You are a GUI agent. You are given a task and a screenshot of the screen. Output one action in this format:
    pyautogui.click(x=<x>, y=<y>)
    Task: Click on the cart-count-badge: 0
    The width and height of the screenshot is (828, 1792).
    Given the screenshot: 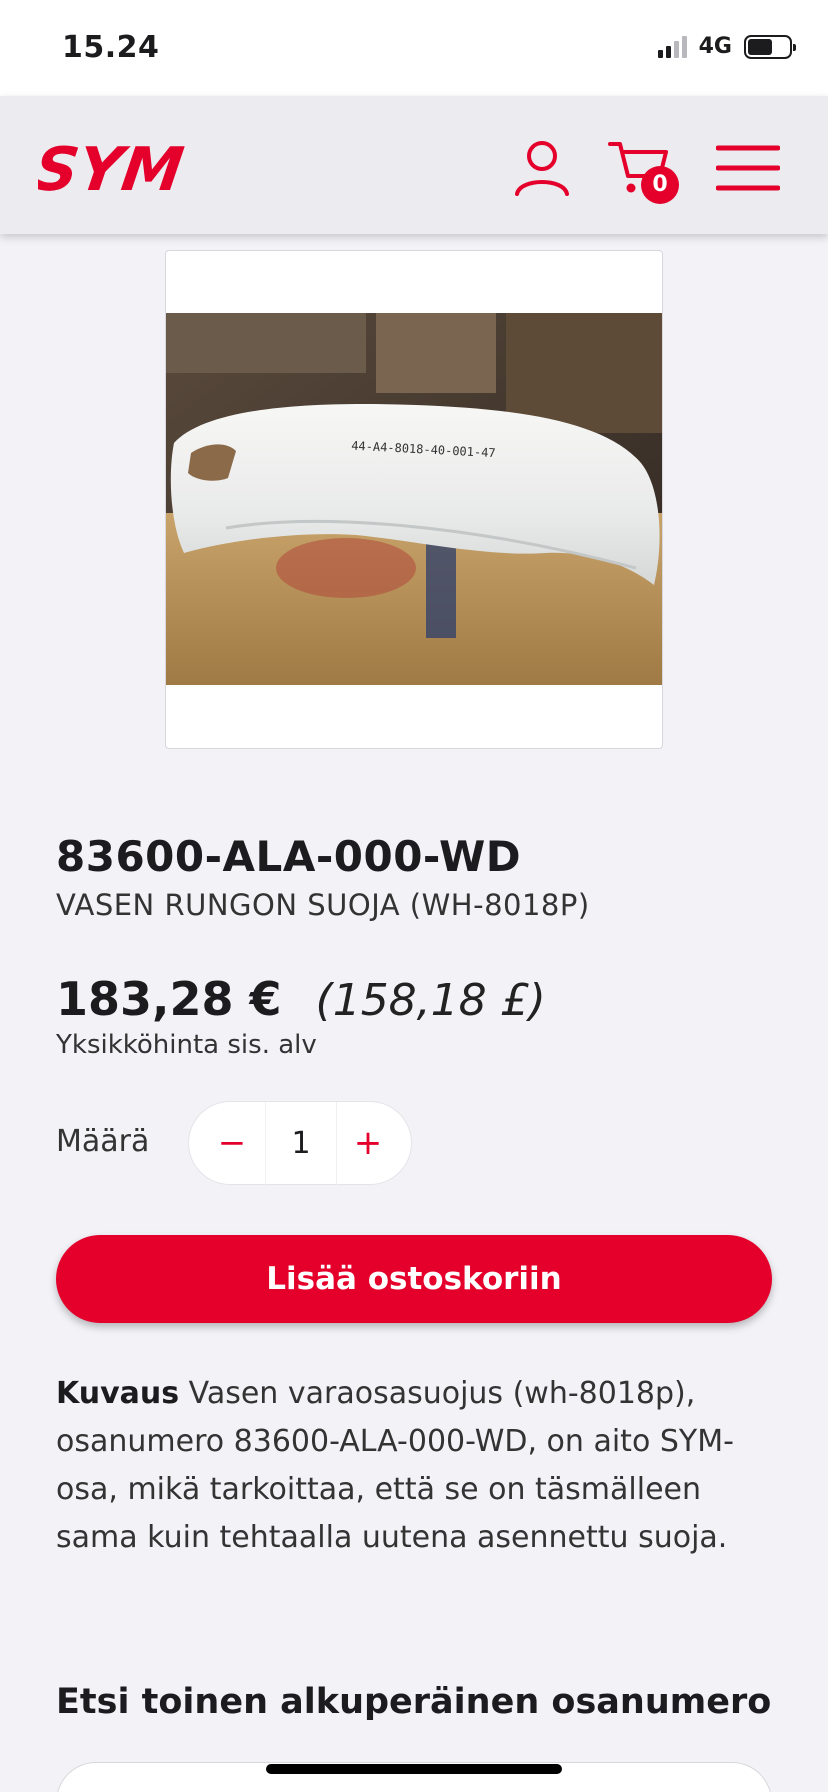 What is the action you would take?
    pyautogui.click(x=660, y=185)
    